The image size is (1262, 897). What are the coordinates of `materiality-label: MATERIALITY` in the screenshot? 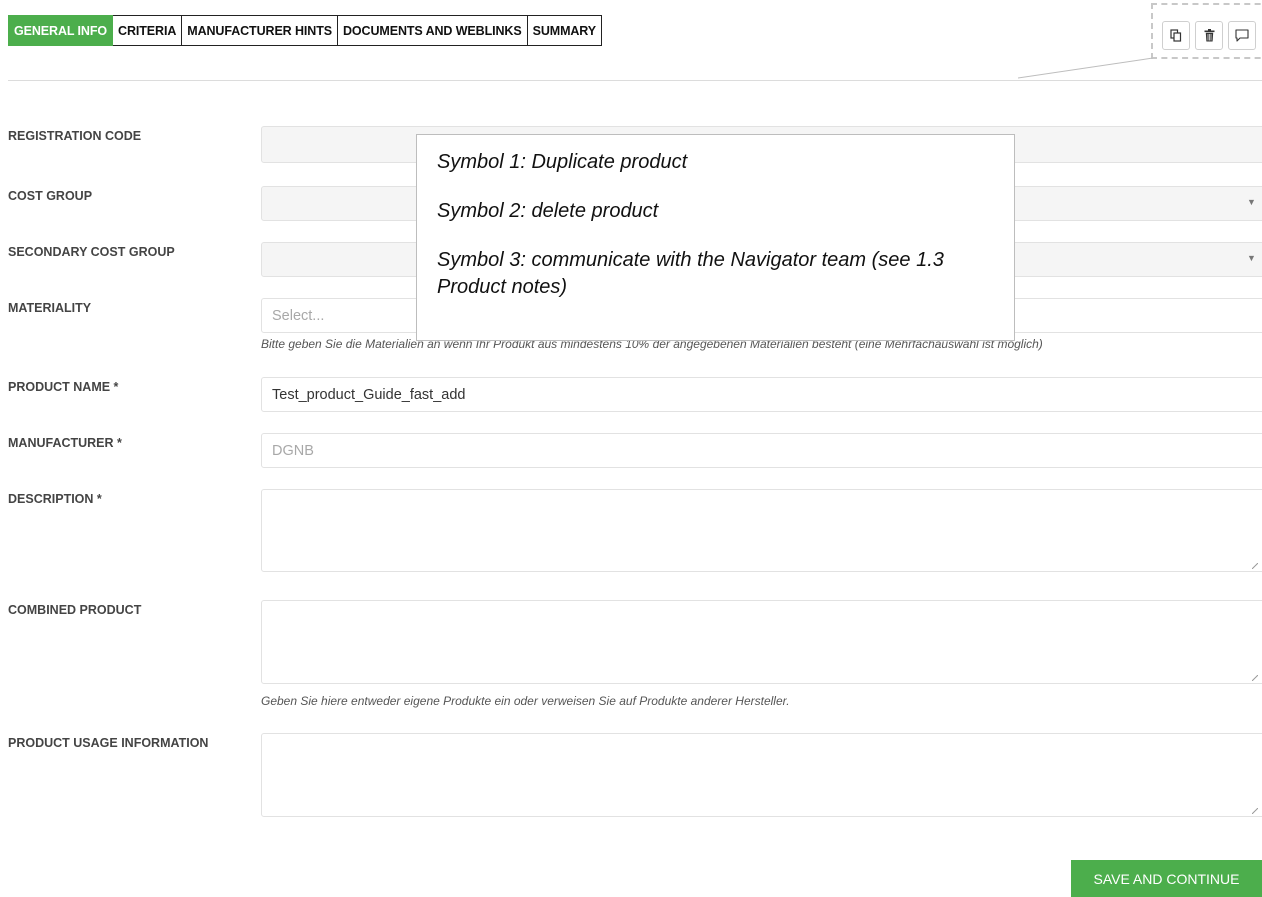 It's located at (50, 308).